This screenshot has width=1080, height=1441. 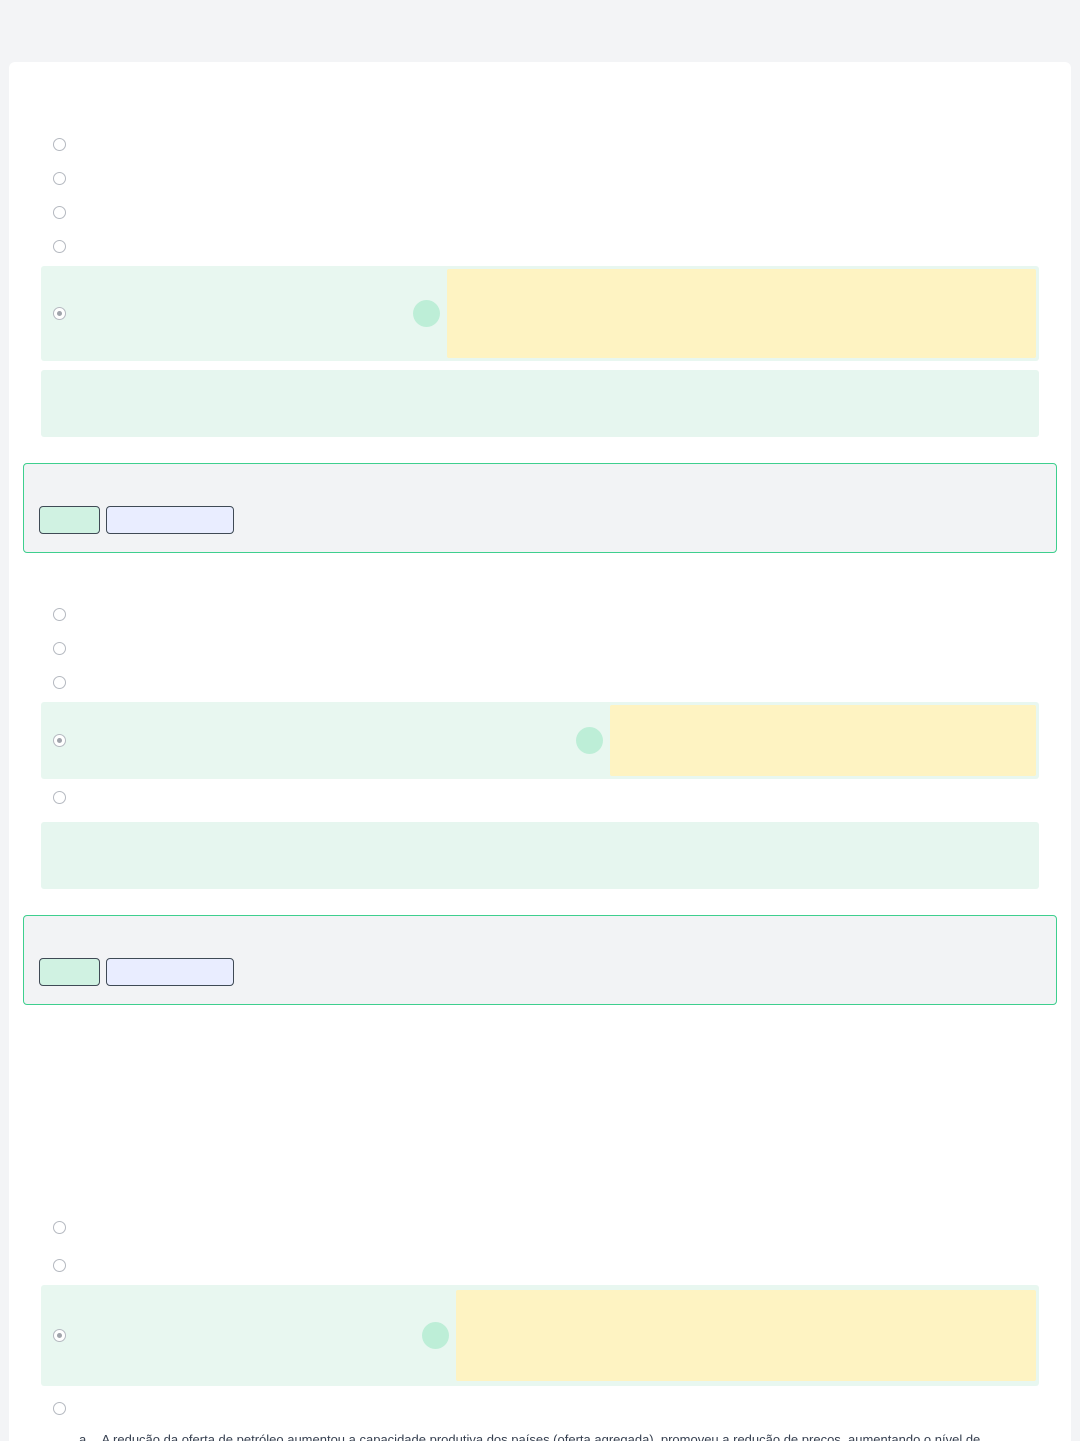 I want to click on option-radio-5-selected, so click(x=59, y=313).